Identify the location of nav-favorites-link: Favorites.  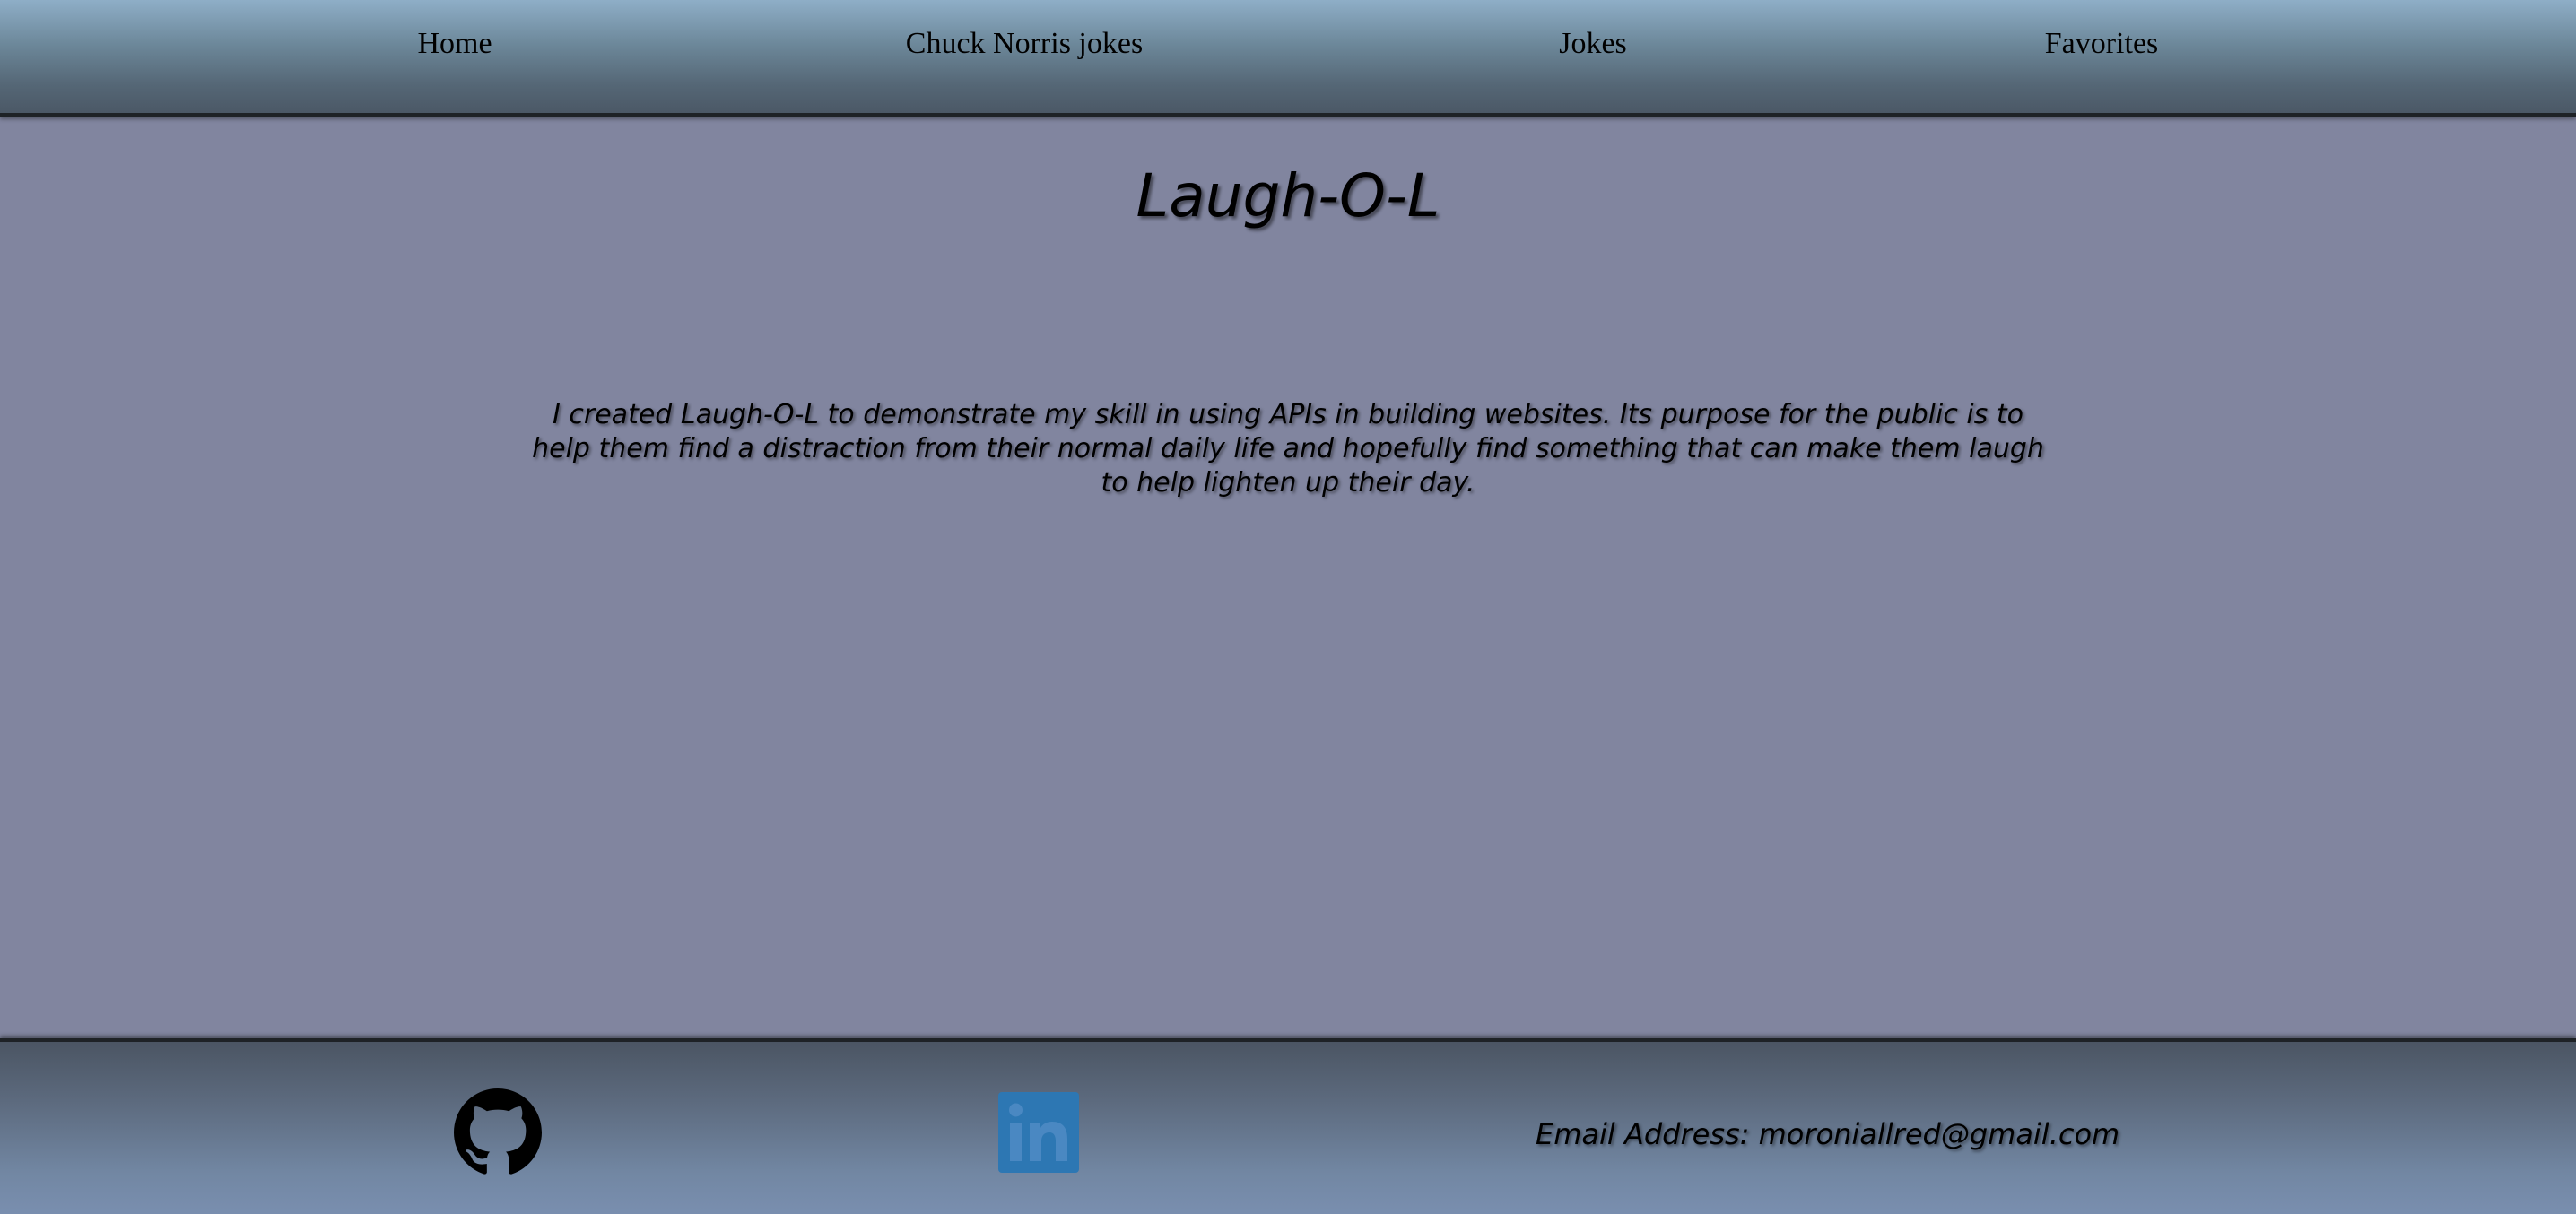
(2102, 44).